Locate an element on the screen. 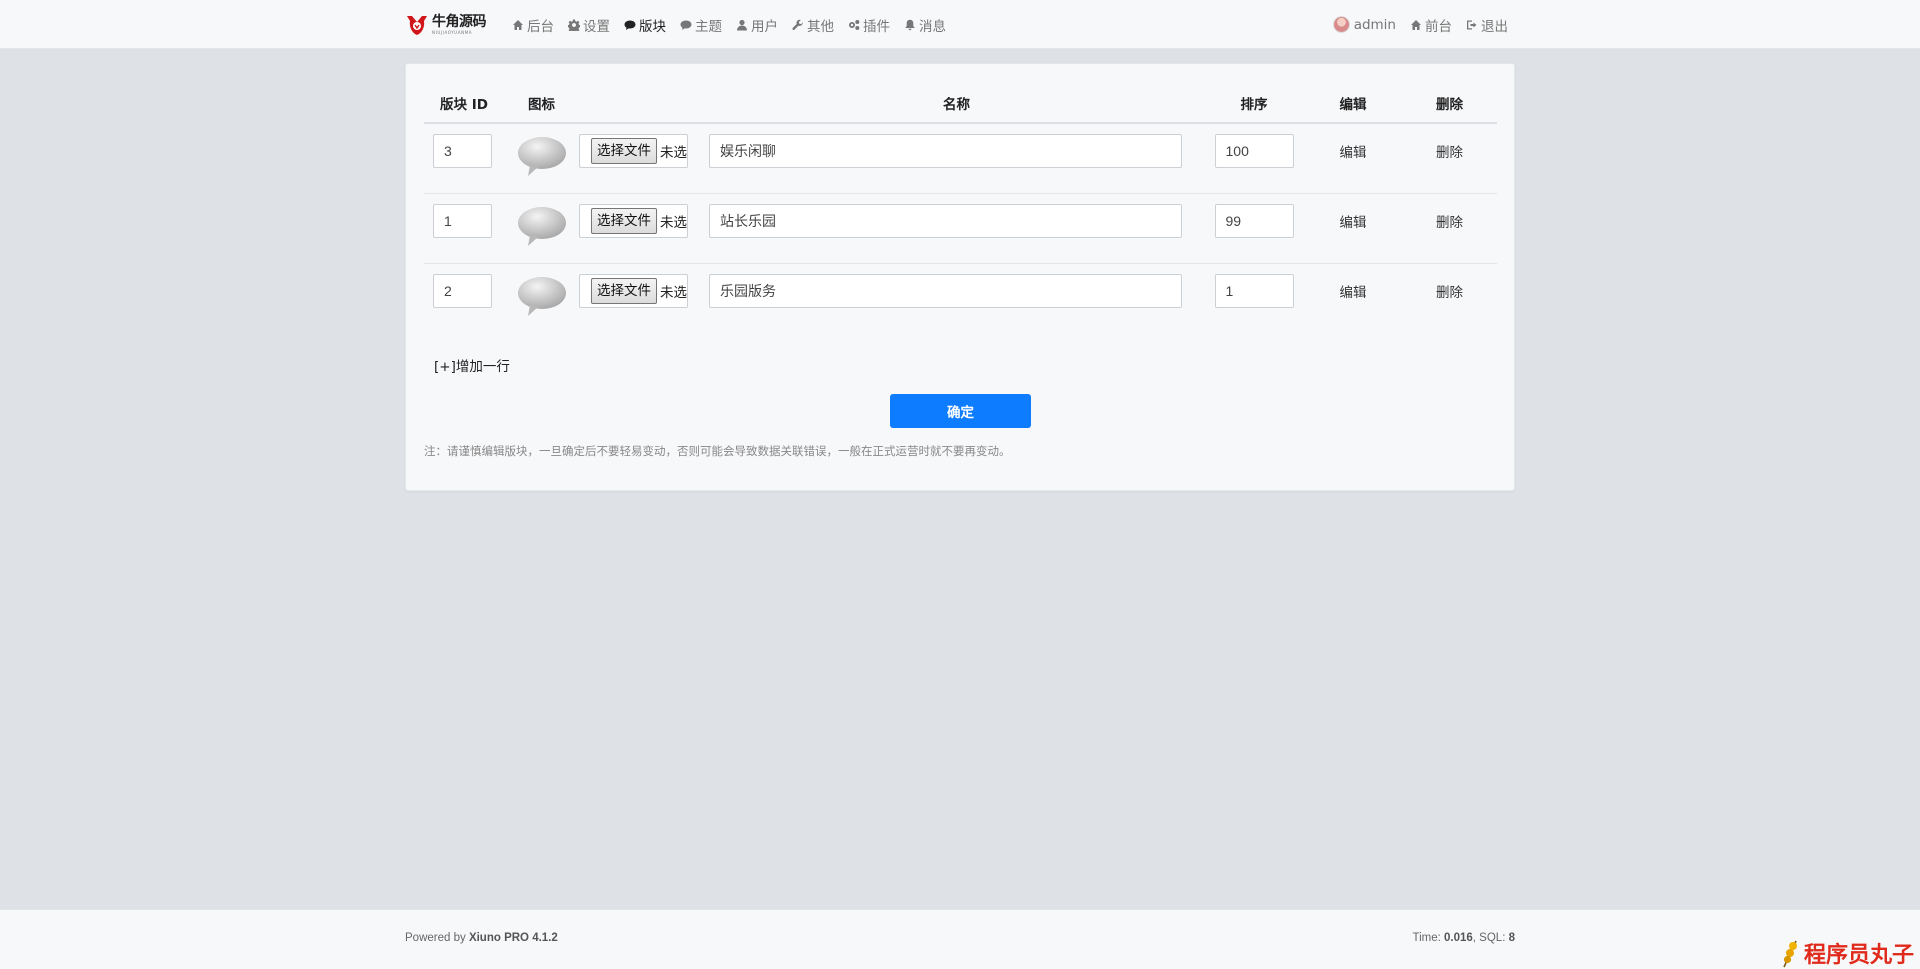 The height and width of the screenshot is (969, 1920). watermark-icon is located at coordinates (1790, 954).